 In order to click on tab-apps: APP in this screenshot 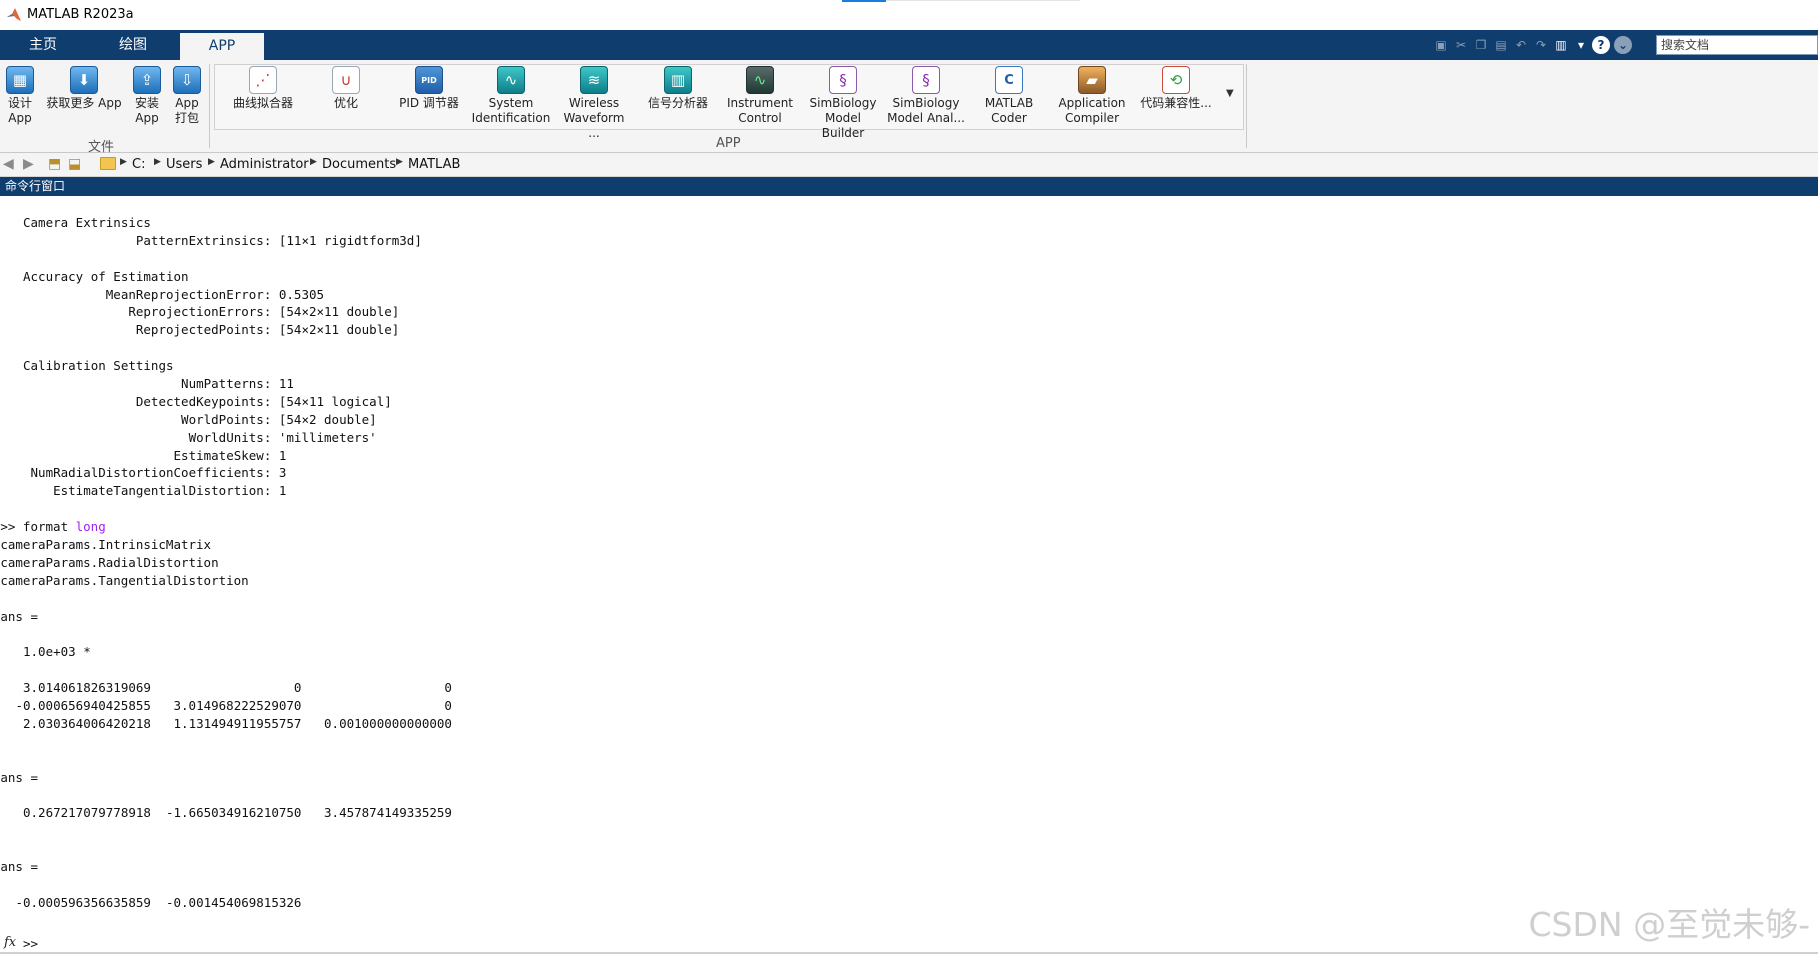, I will do `click(222, 46)`.